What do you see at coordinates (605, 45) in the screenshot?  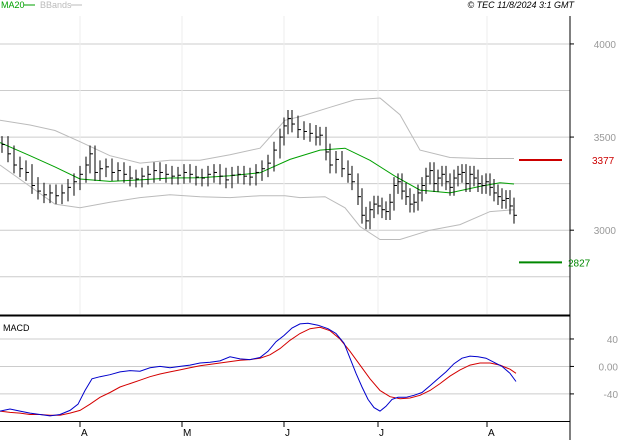 I see `price-axis-label: 4000` at bounding box center [605, 45].